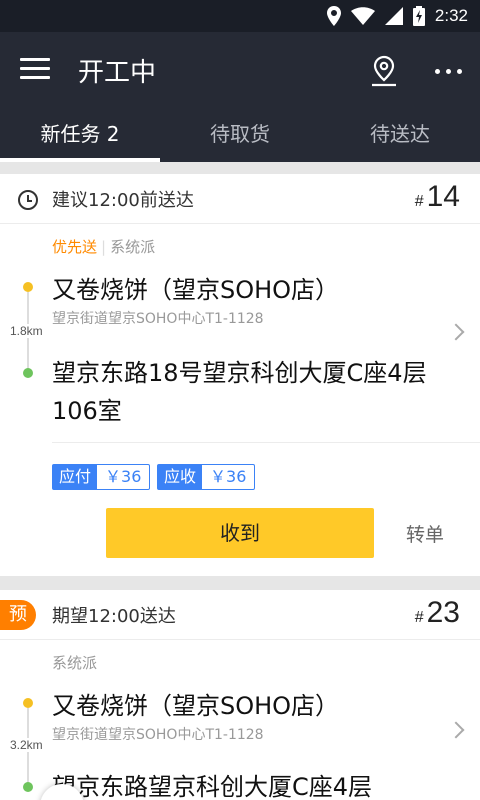  Describe the element at coordinates (80, 136) in the screenshot. I see `tab-new-tasks: 新任务 2` at that location.